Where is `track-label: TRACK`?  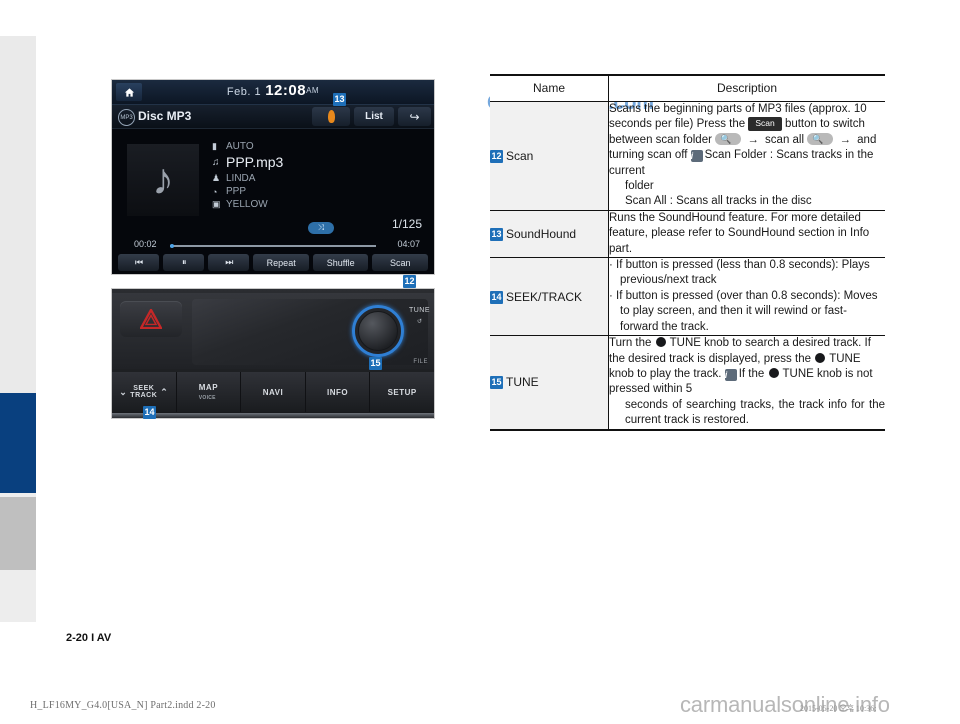
track-label: TRACK is located at coordinates (144, 395).